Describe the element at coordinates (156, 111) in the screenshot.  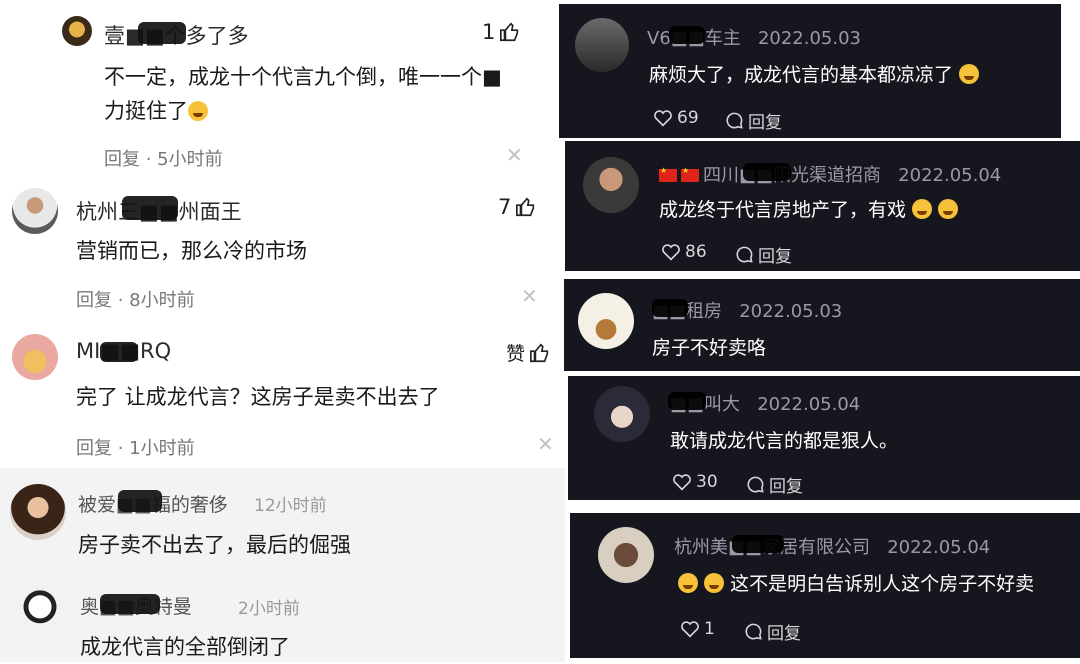
I see `comment-text-line2: 力挺住了` at that location.